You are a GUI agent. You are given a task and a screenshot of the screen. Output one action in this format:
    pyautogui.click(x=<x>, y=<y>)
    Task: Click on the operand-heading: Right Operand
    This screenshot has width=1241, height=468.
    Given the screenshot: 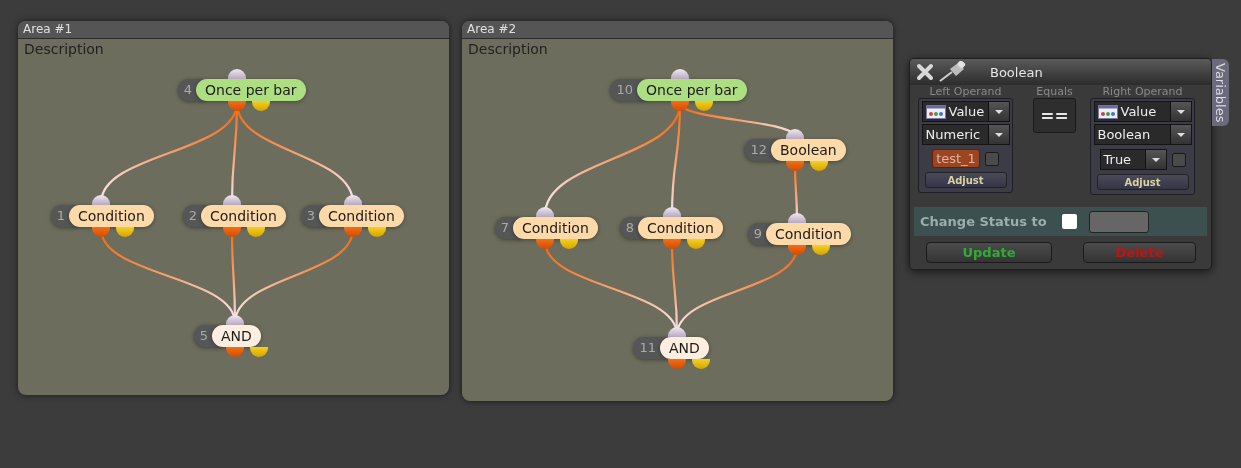 What is the action you would take?
    pyautogui.click(x=1142, y=91)
    